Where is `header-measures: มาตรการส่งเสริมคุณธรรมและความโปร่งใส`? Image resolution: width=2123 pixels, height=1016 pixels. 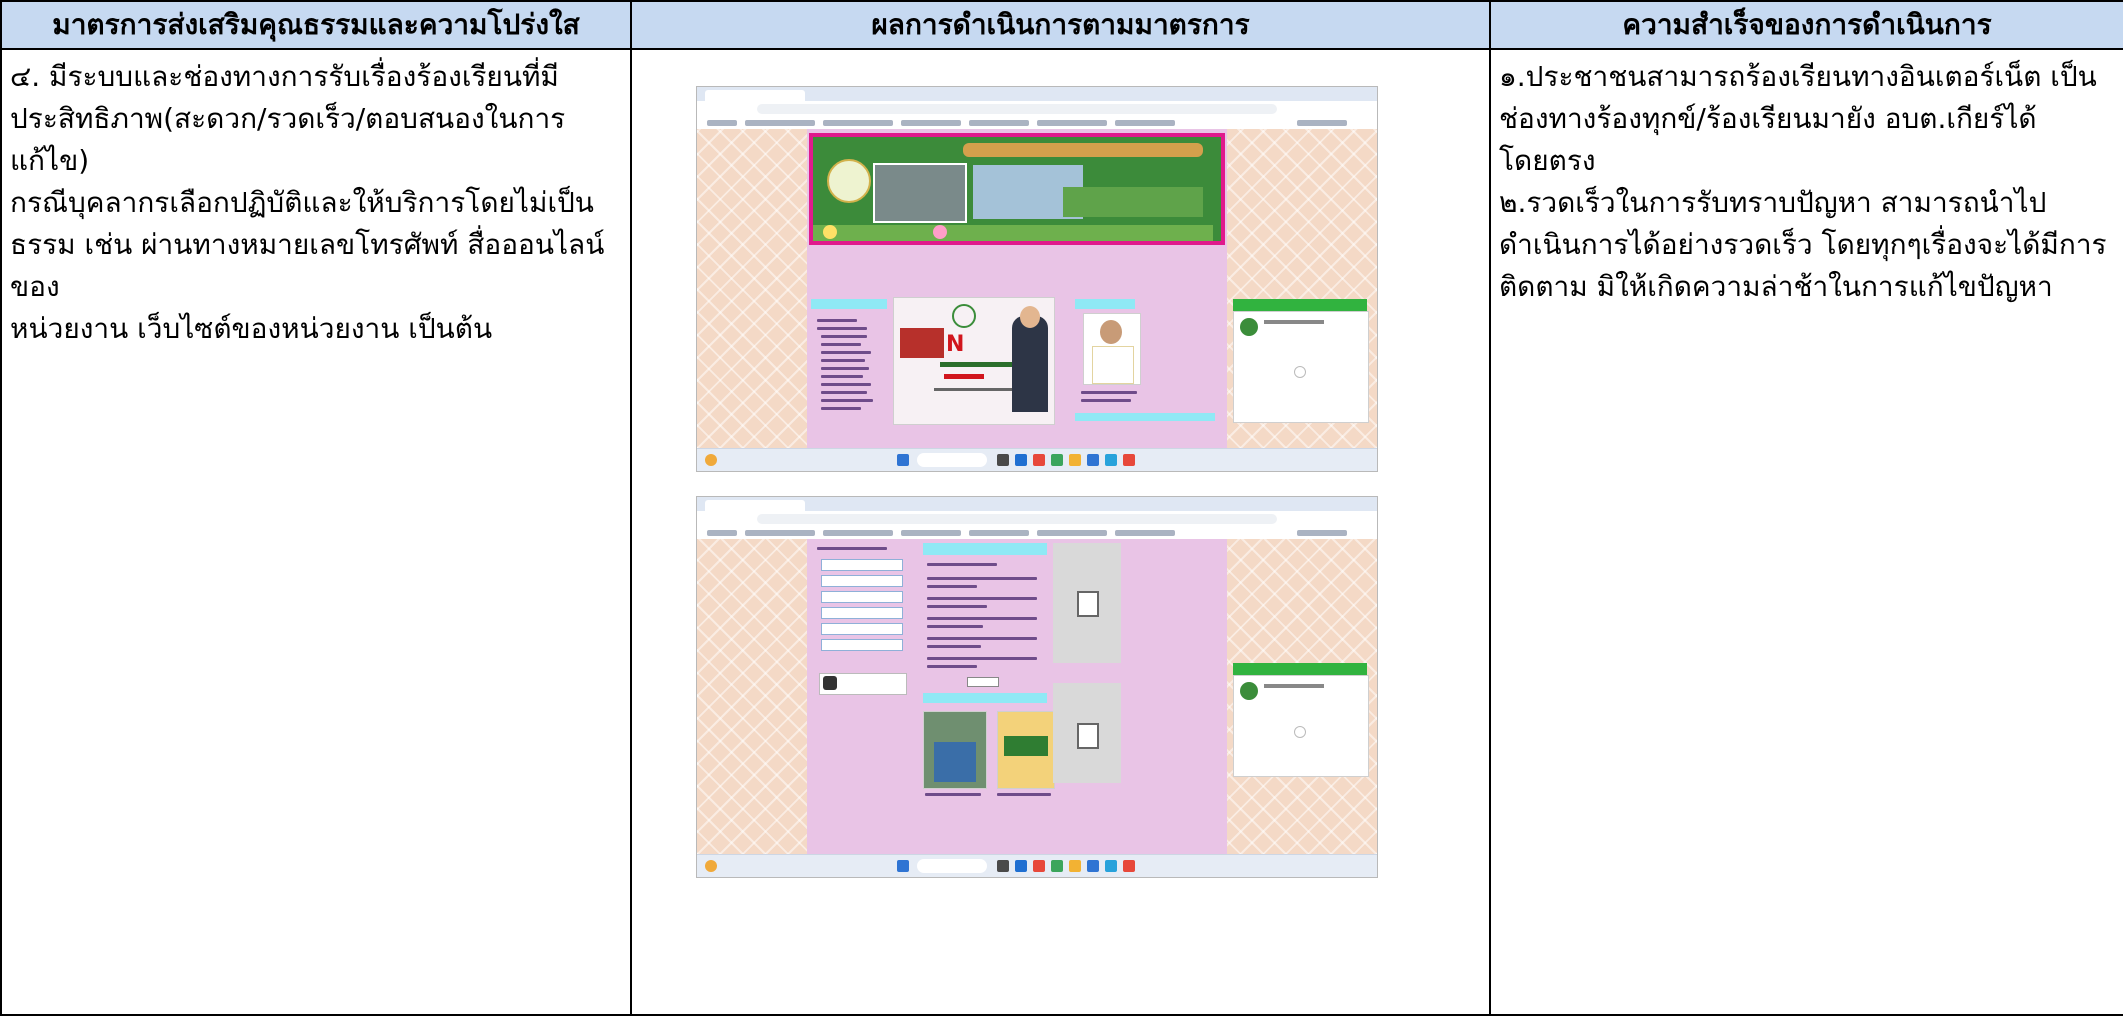 header-measures: มาตรการส่งเสริมคุณธรรมและความโปร่งใส is located at coordinates (316, 25).